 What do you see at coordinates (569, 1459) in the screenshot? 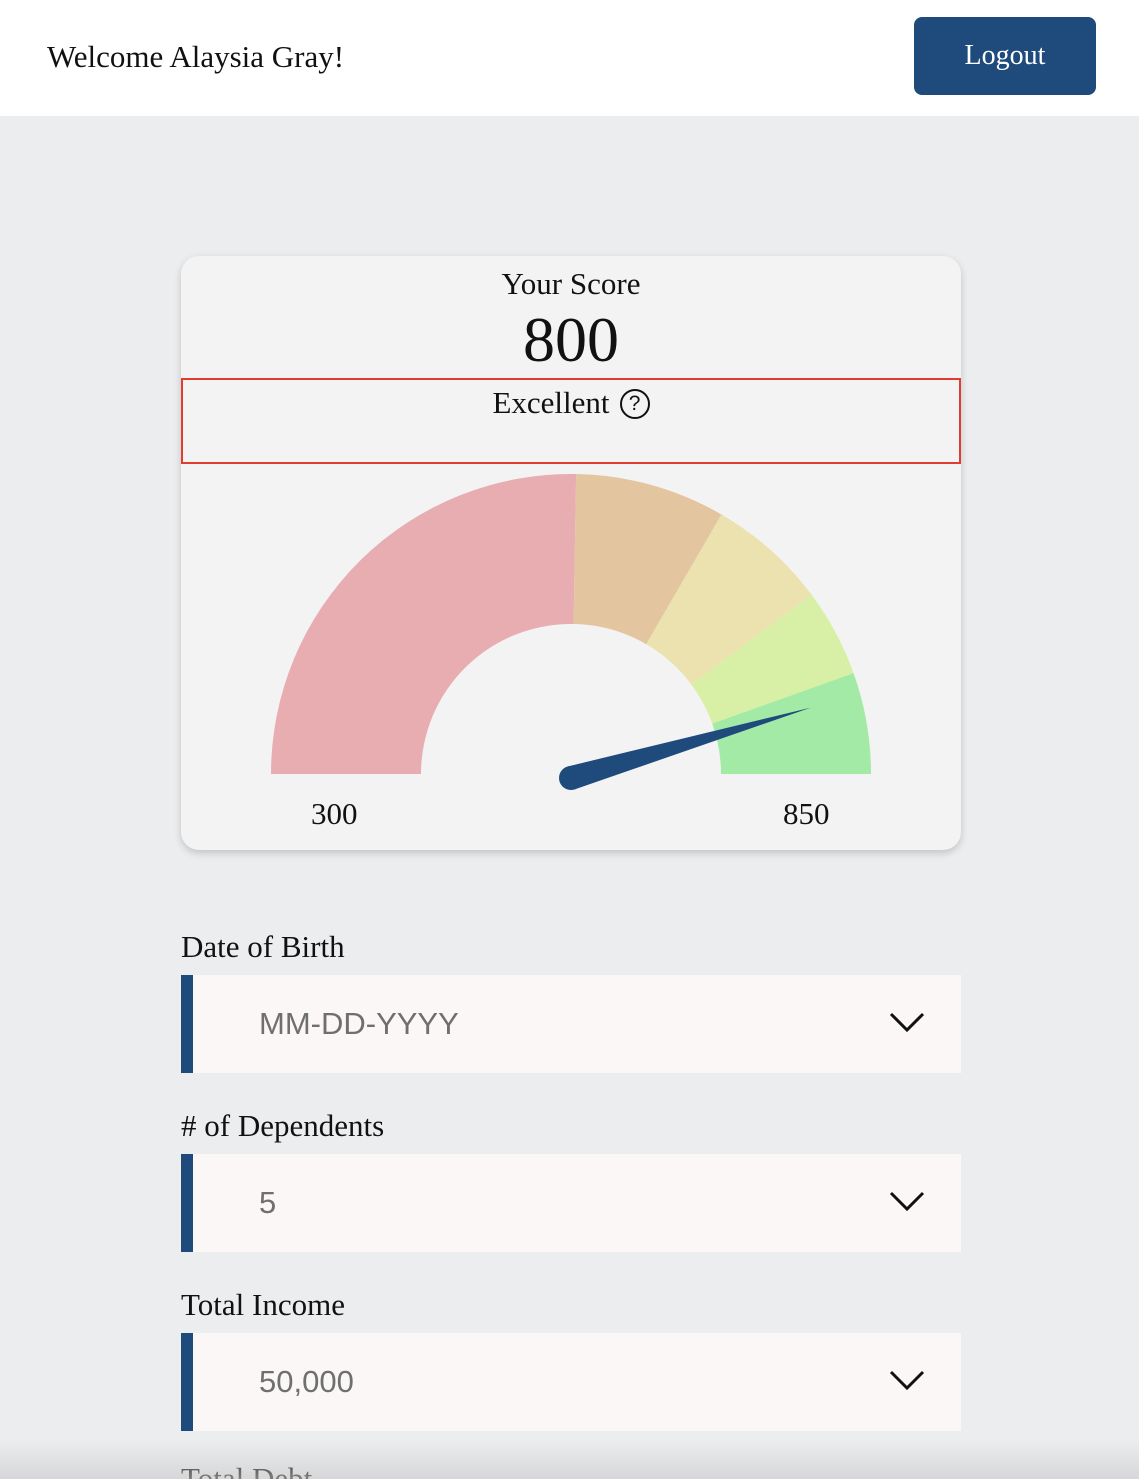
I see `bottom-fade` at bounding box center [569, 1459].